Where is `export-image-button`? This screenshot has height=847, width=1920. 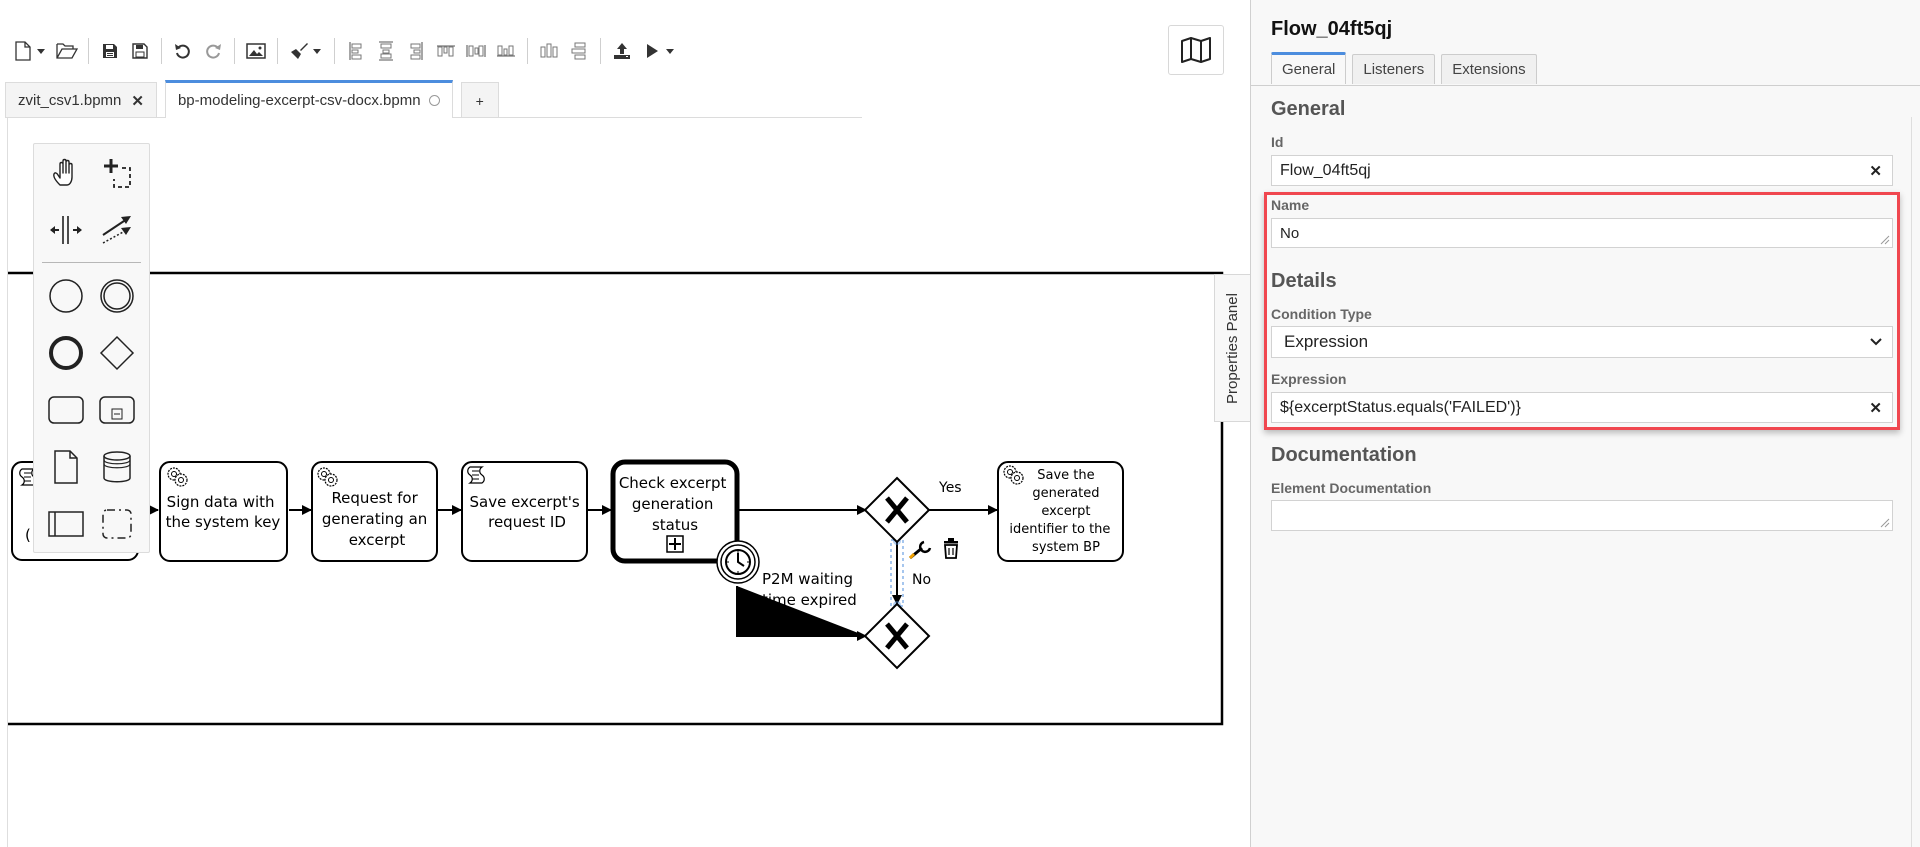 export-image-button is located at coordinates (256, 51).